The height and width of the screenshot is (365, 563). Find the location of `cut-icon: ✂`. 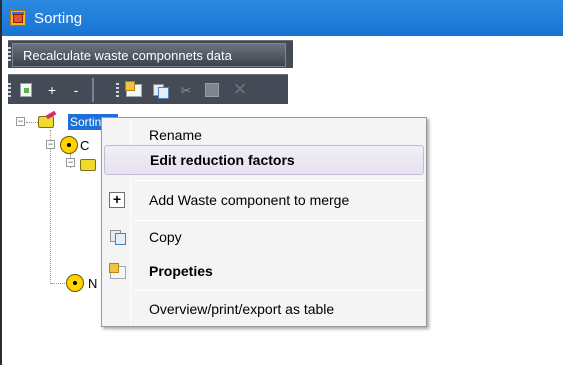

cut-icon: ✂ is located at coordinates (186, 90).